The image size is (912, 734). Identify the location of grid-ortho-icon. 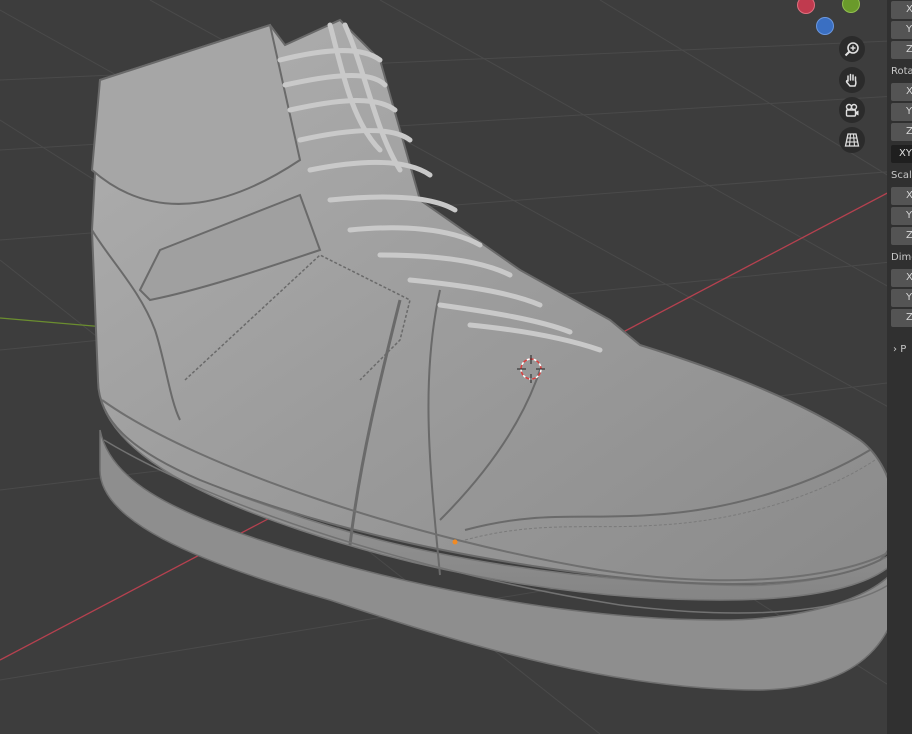
(852, 140).